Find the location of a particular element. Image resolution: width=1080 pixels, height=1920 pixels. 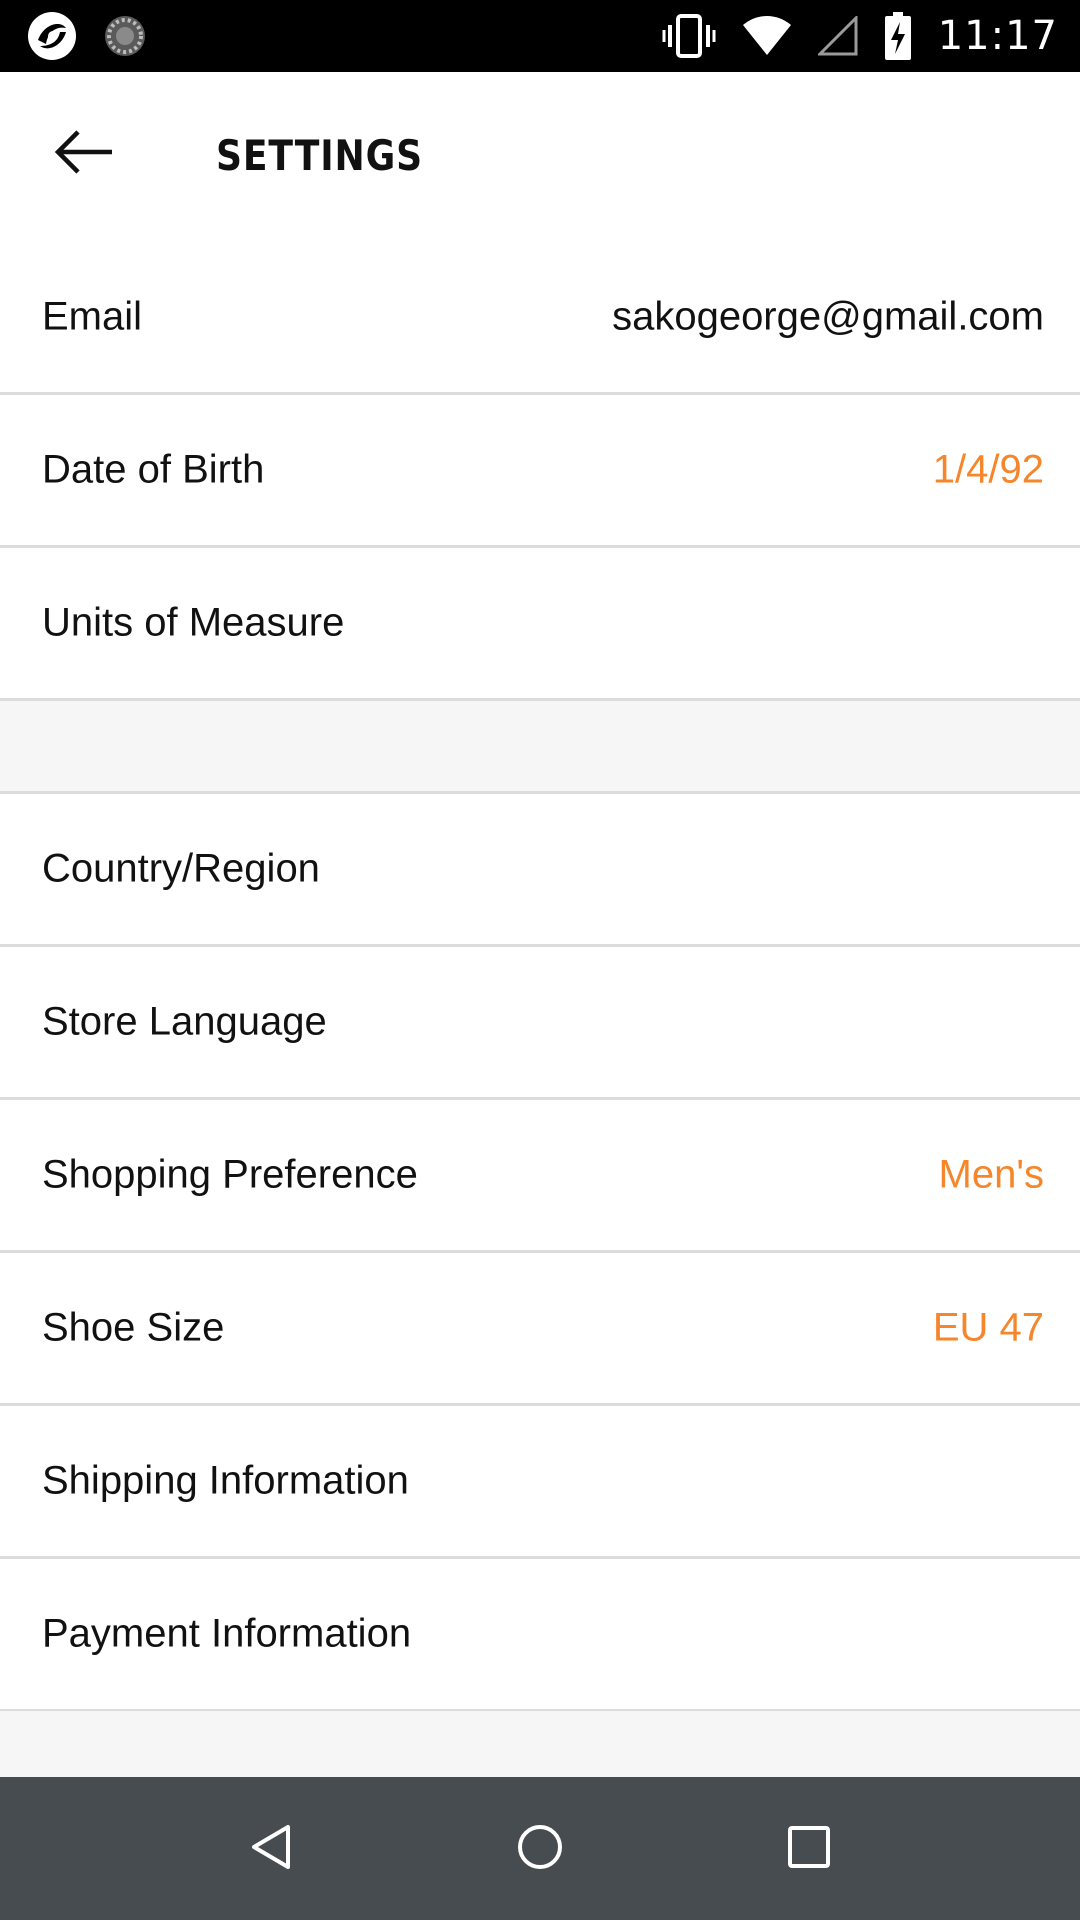

email-value: sakogeorge@gmail.com is located at coordinates (828, 316).